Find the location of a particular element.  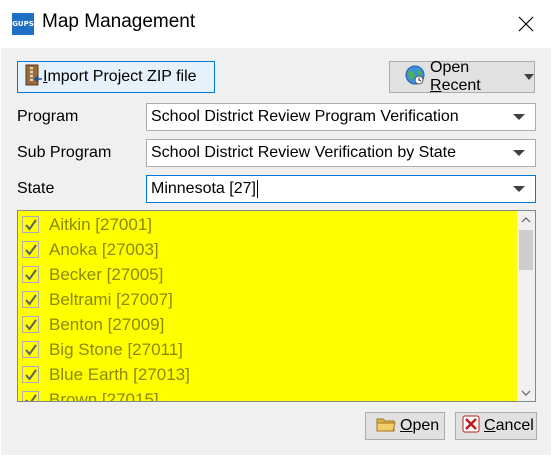

county-label: Big Stone [27011] is located at coordinates (116, 349).